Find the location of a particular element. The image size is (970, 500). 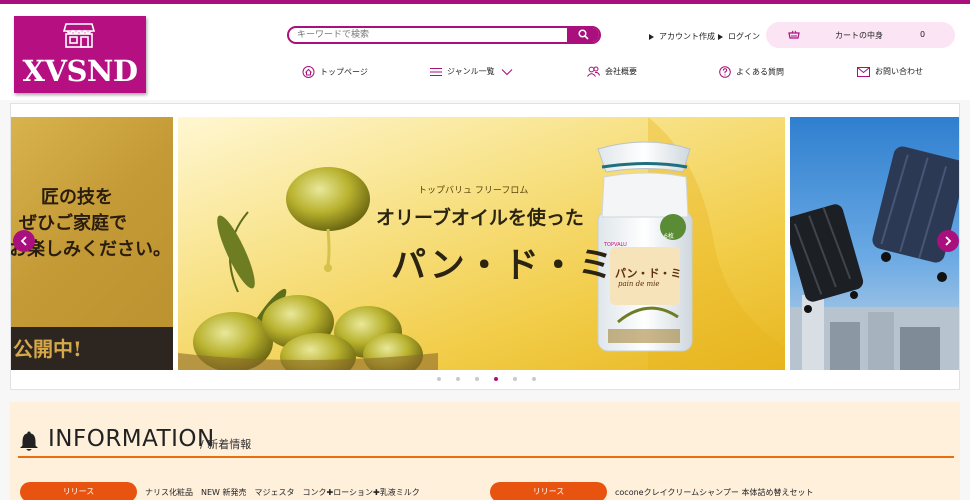

nav-genre-list: ジャンル一覧 is located at coordinates (474, 73).